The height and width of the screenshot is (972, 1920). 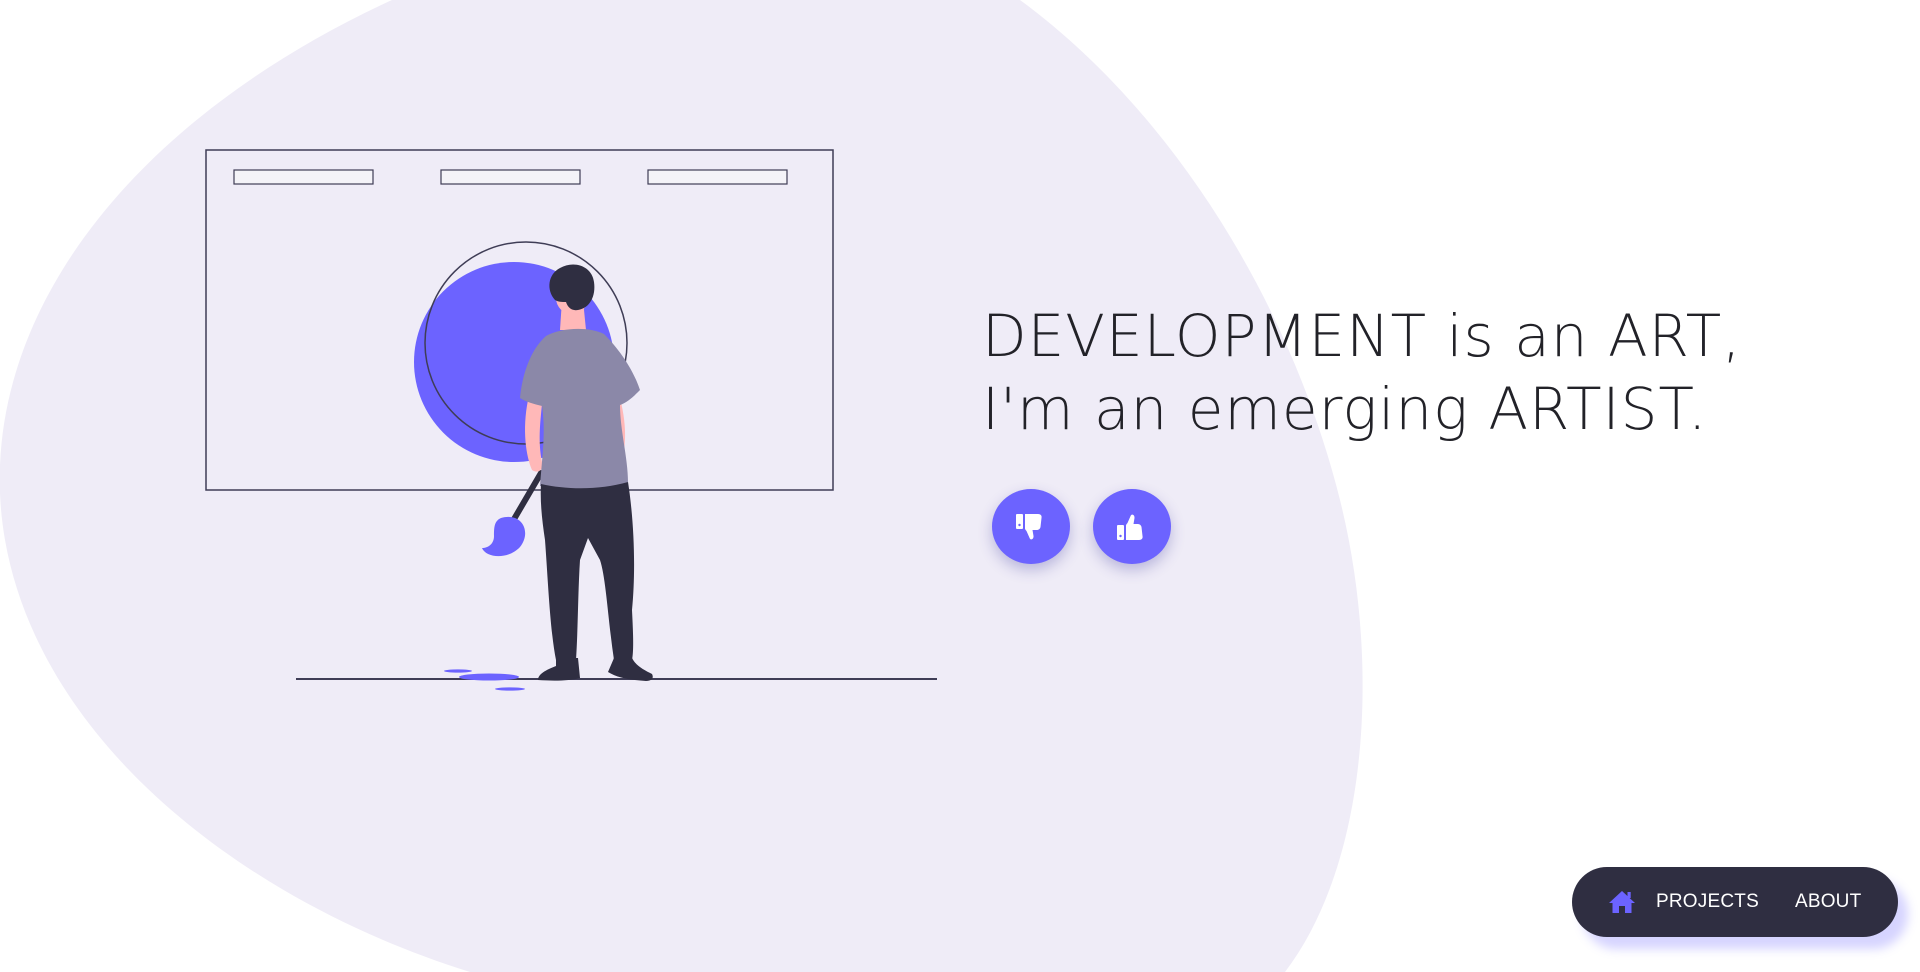 I want to click on thumbs-down-icon, so click(x=1029, y=526).